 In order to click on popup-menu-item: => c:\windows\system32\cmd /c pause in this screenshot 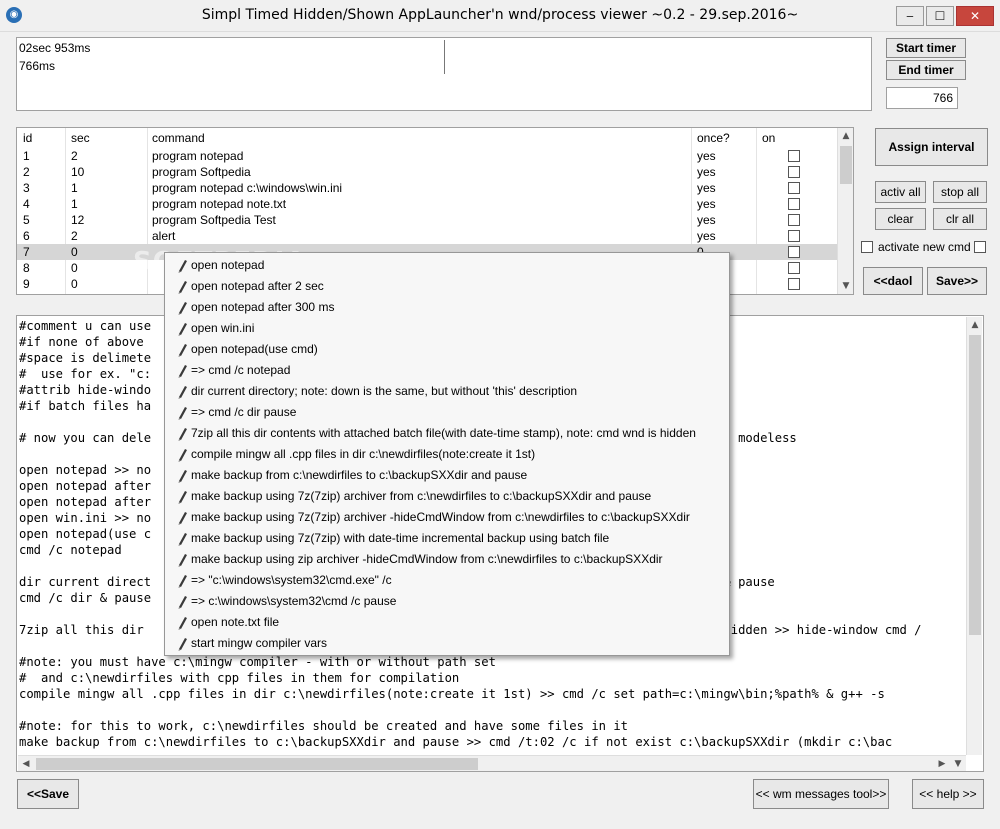, I will do `click(447, 601)`.